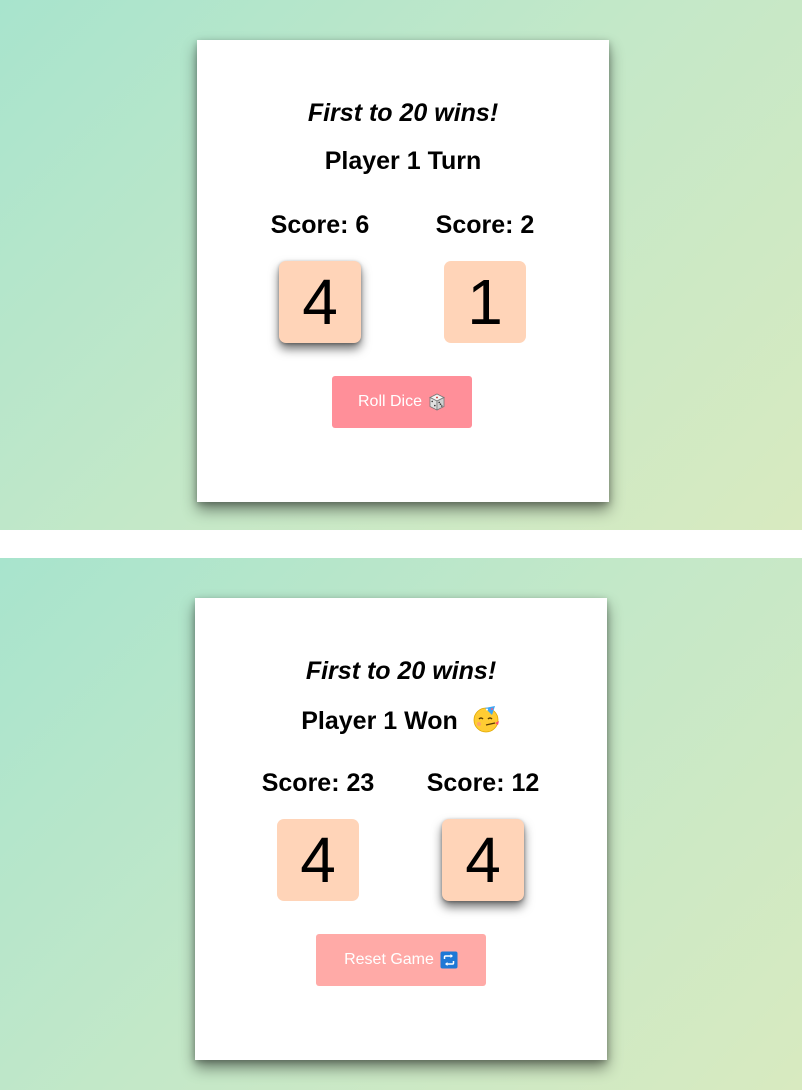 Image resolution: width=802 pixels, height=1090 pixels. I want to click on die-icon, so click(437, 402).